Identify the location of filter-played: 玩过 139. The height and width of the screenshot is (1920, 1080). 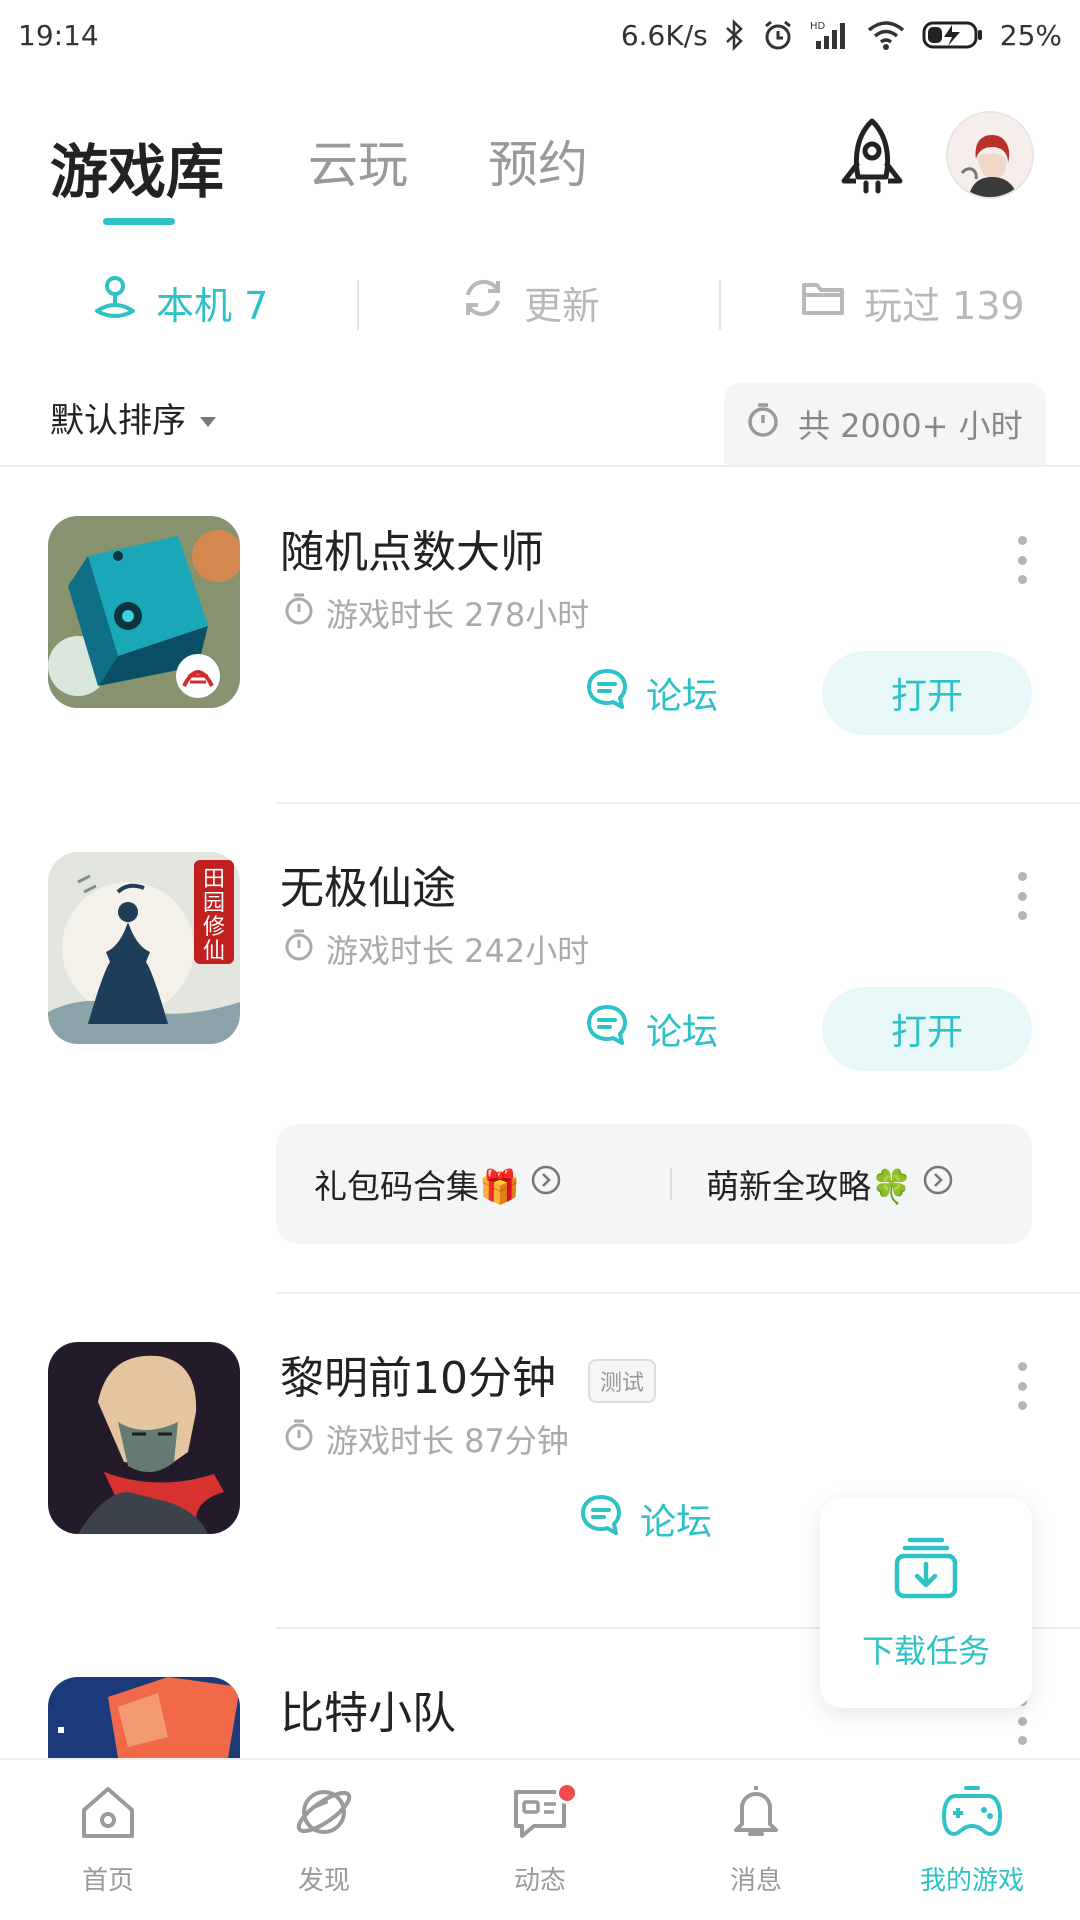
(912, 302).